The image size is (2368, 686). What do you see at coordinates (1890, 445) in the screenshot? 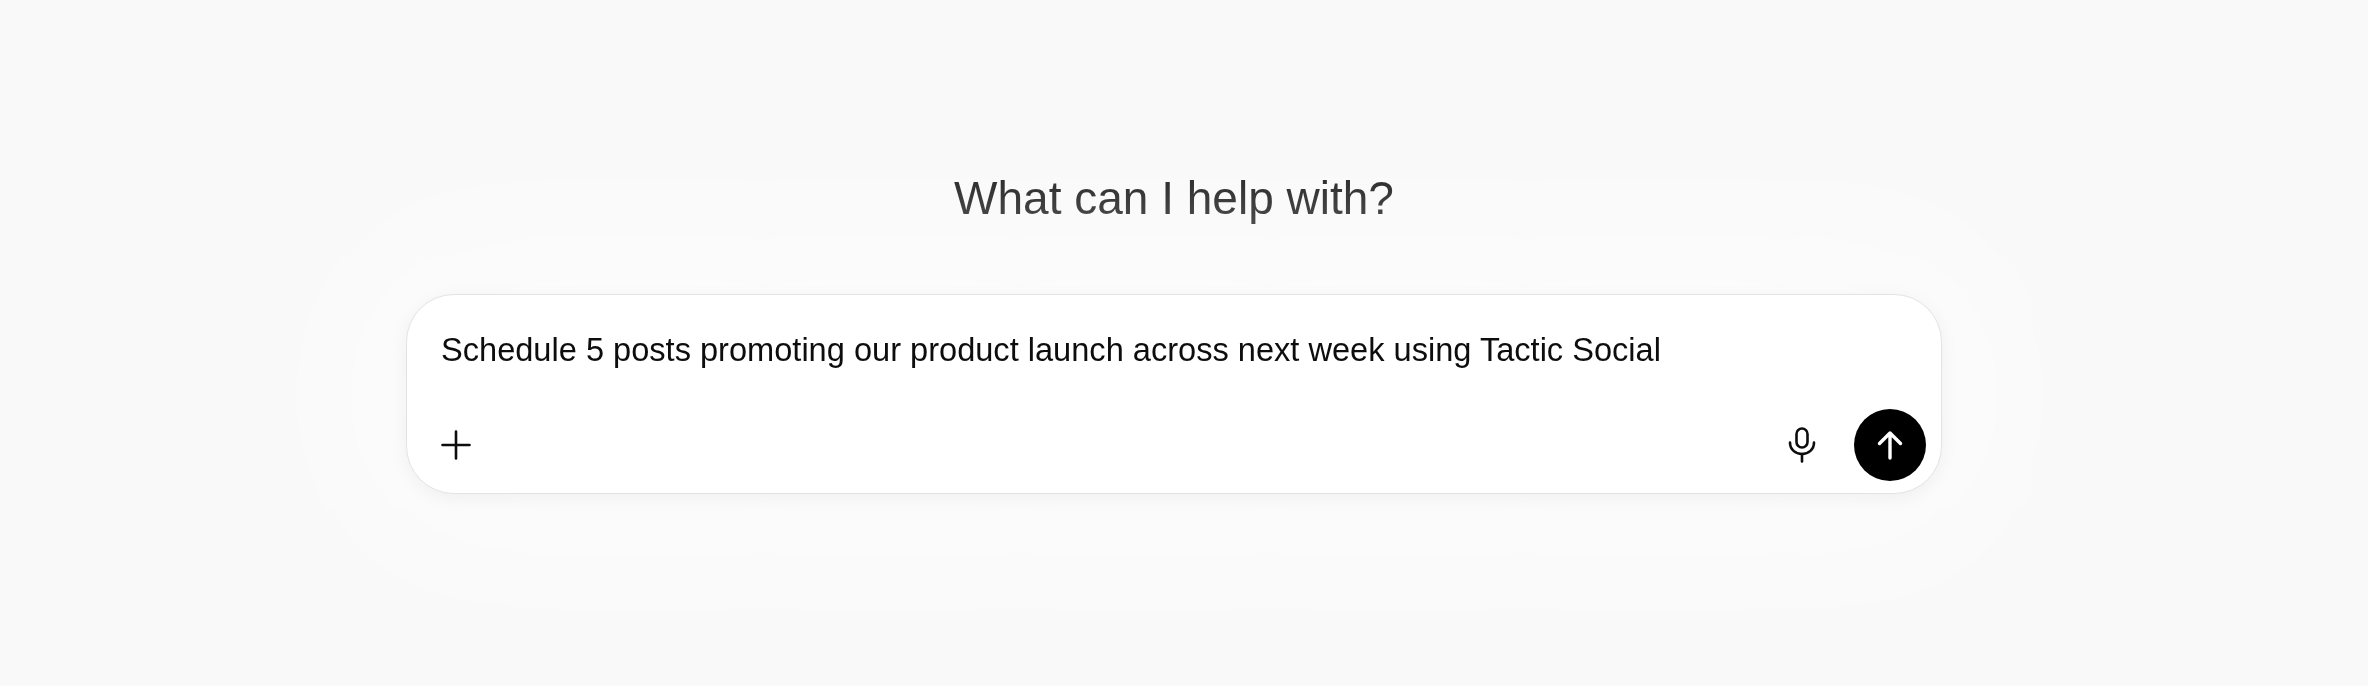
I see `arrow-up-icon` at bounding box center [1890, 445].